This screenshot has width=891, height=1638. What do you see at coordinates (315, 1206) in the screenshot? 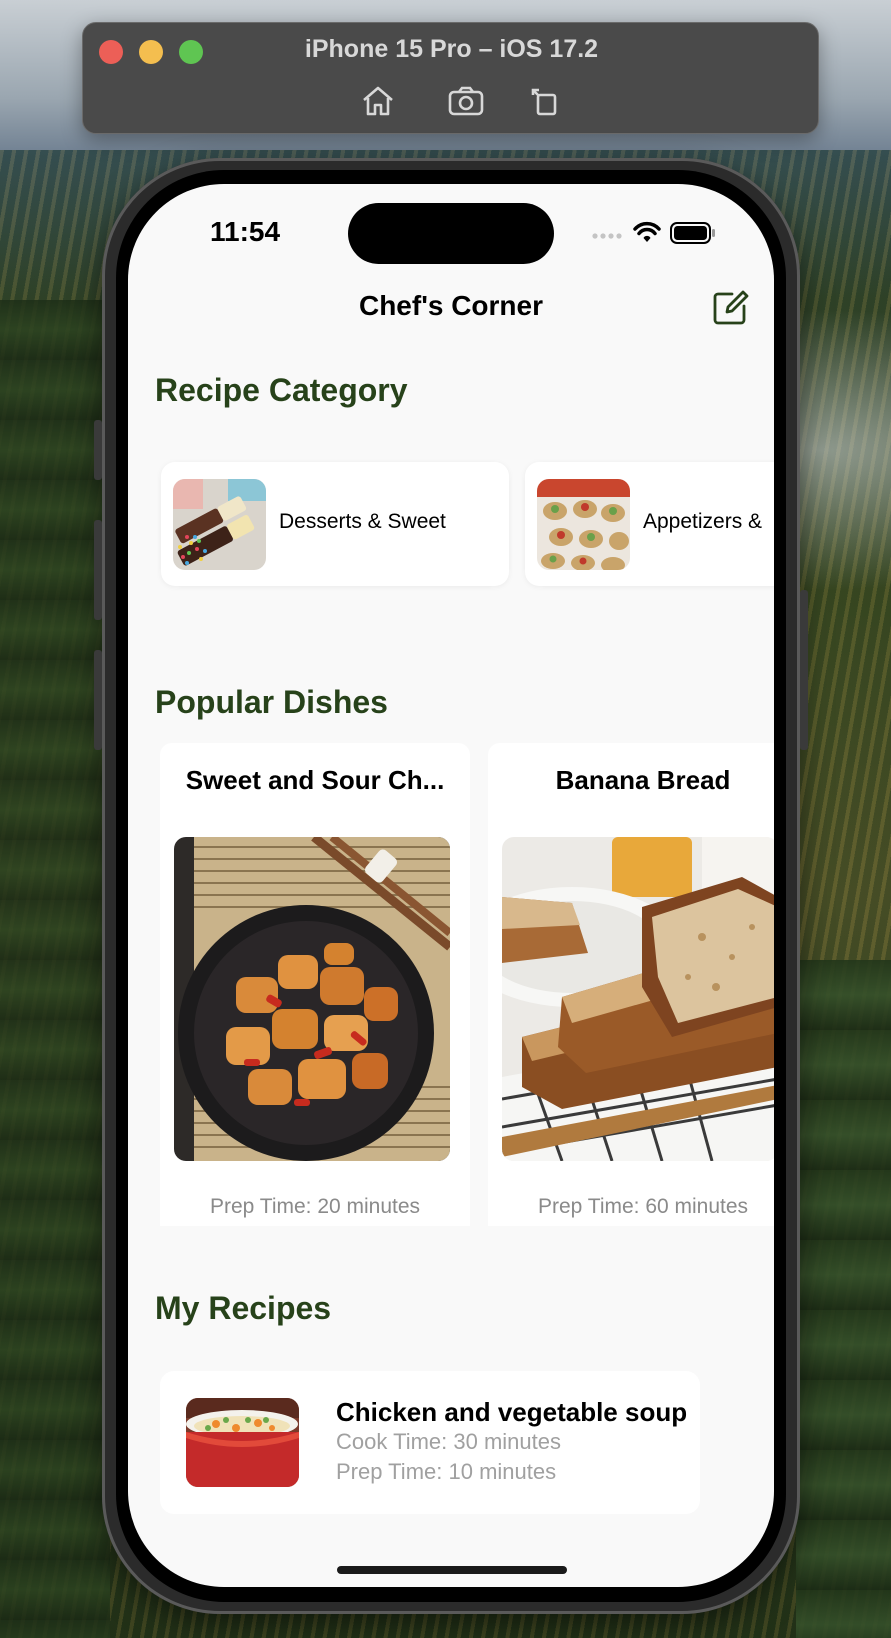
I see `dish-prep-time: Prep Time: 20 minutes` at bounding box center [315, 1206].